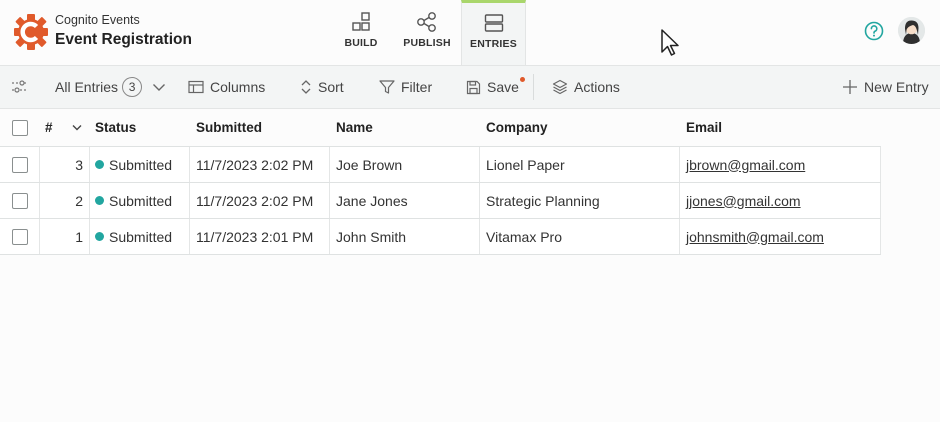 Image resolution: width=940 pixels, height=422 pixels. I want to click on email-cell: jjones@gmail.com, so click(780, 200).